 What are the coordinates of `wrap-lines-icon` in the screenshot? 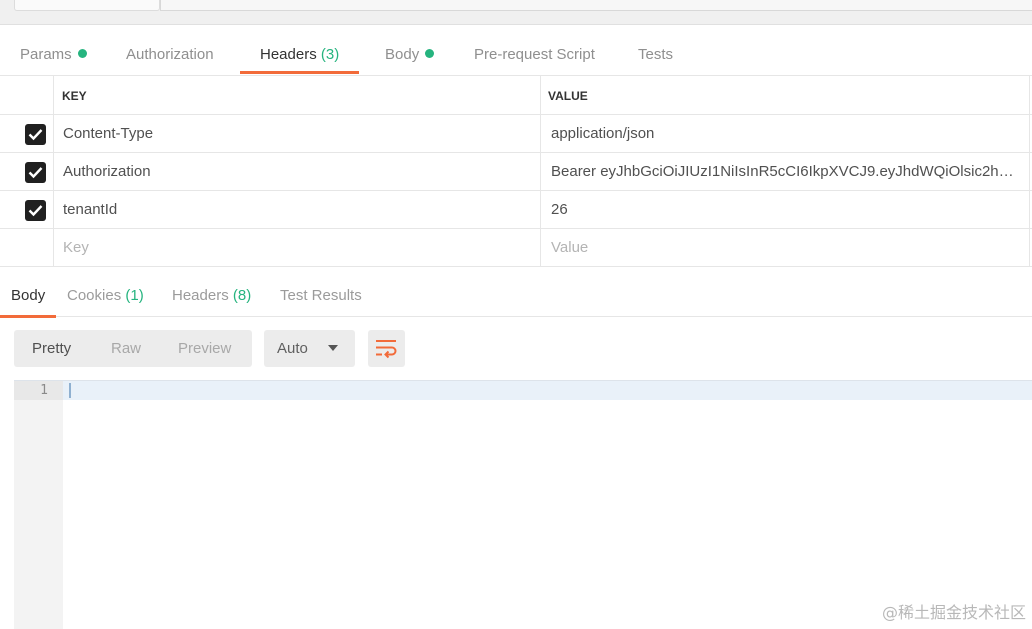 It's located at (386, 349).